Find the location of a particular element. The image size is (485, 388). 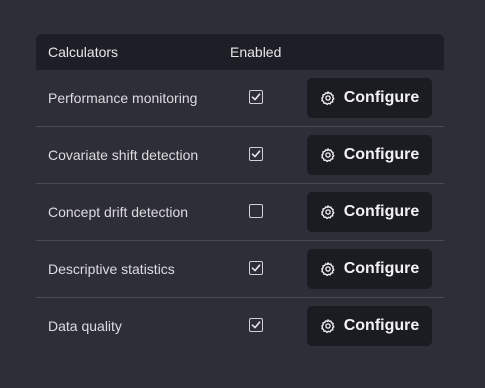

table-row: Covariate shift detection Configure is located at coordinates (240, 155).